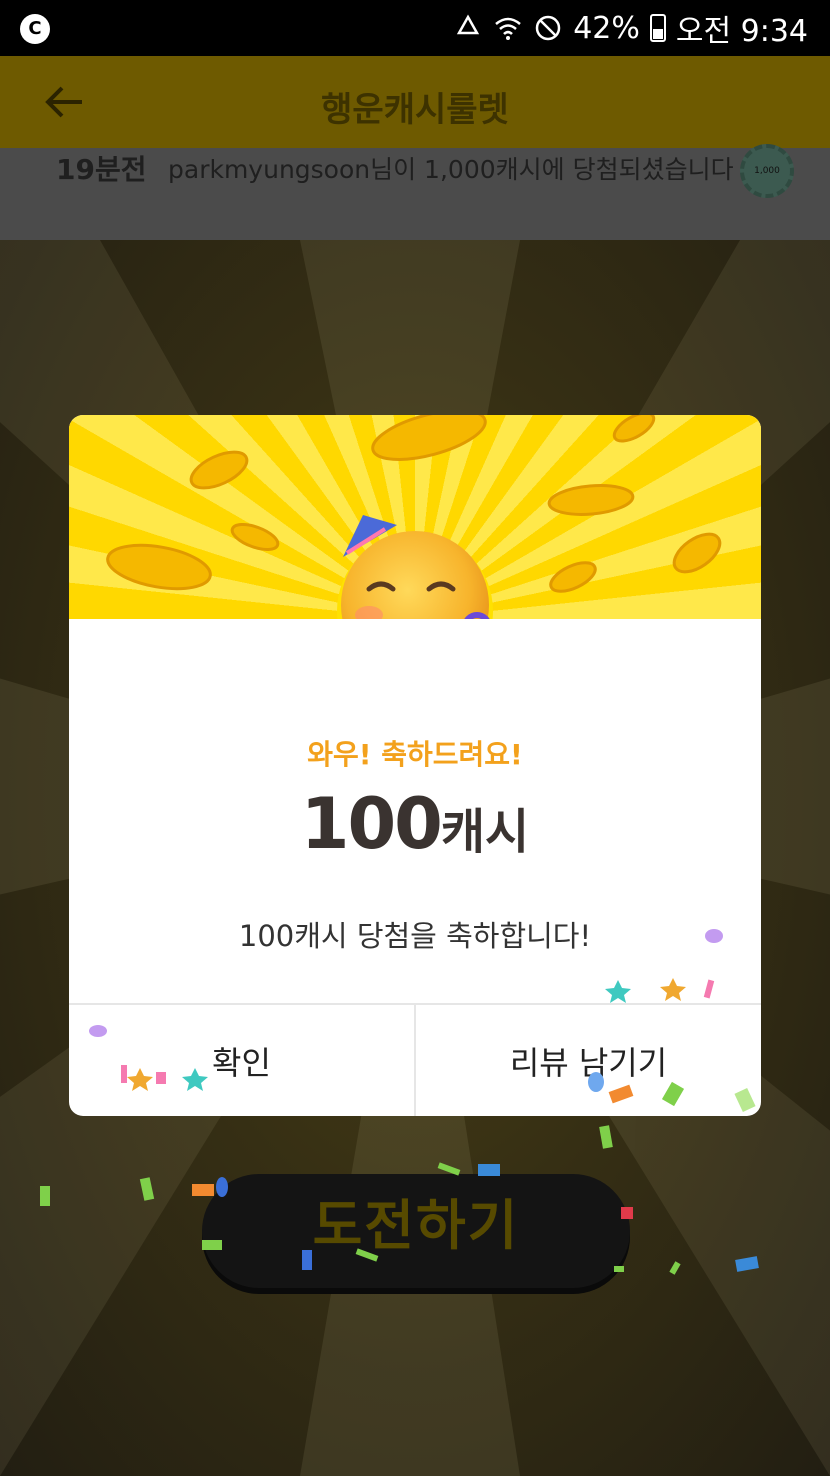 The width and height of the screenshot is (830, 1476). Describe the element at coordinates (371, 824) in the screenshot. I see `prize-amount-value: 100` at that location.